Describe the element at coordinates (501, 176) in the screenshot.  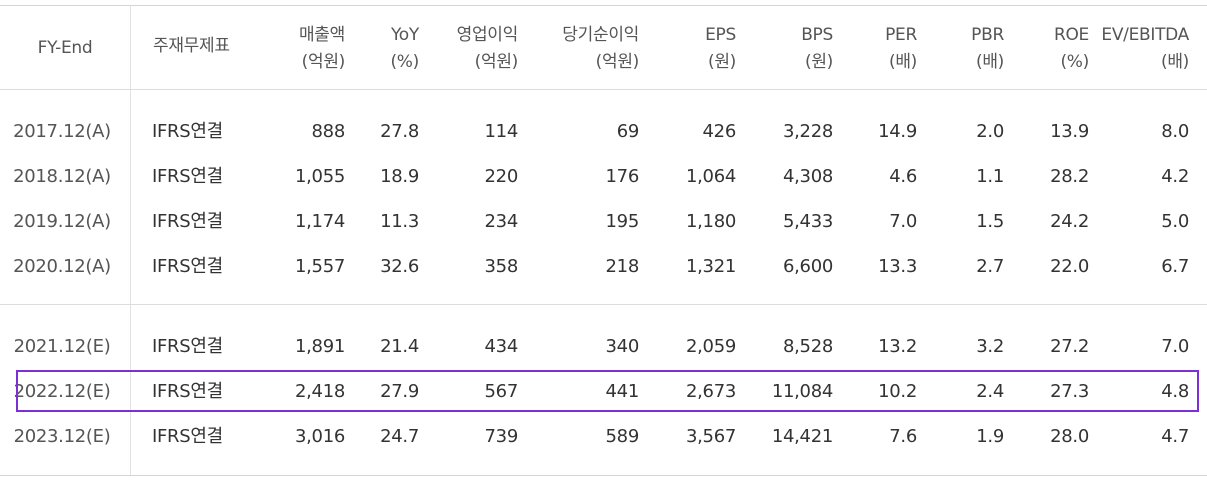
I see `cell-op: 220` at that location.